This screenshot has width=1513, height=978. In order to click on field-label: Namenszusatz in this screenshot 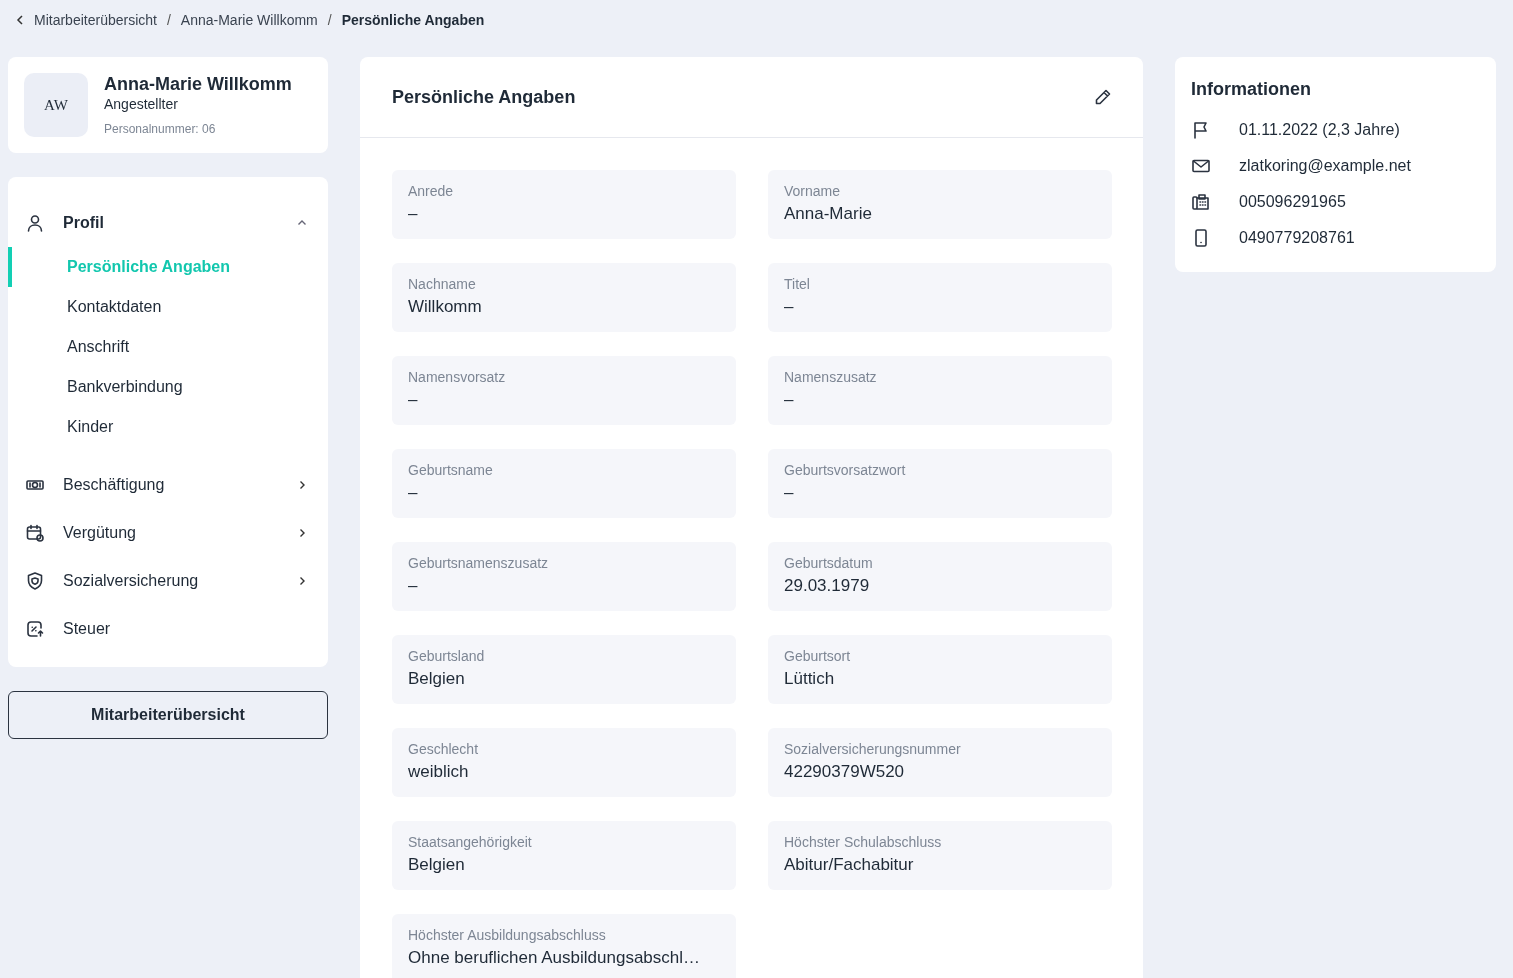, I will do `click(831, 377)`.